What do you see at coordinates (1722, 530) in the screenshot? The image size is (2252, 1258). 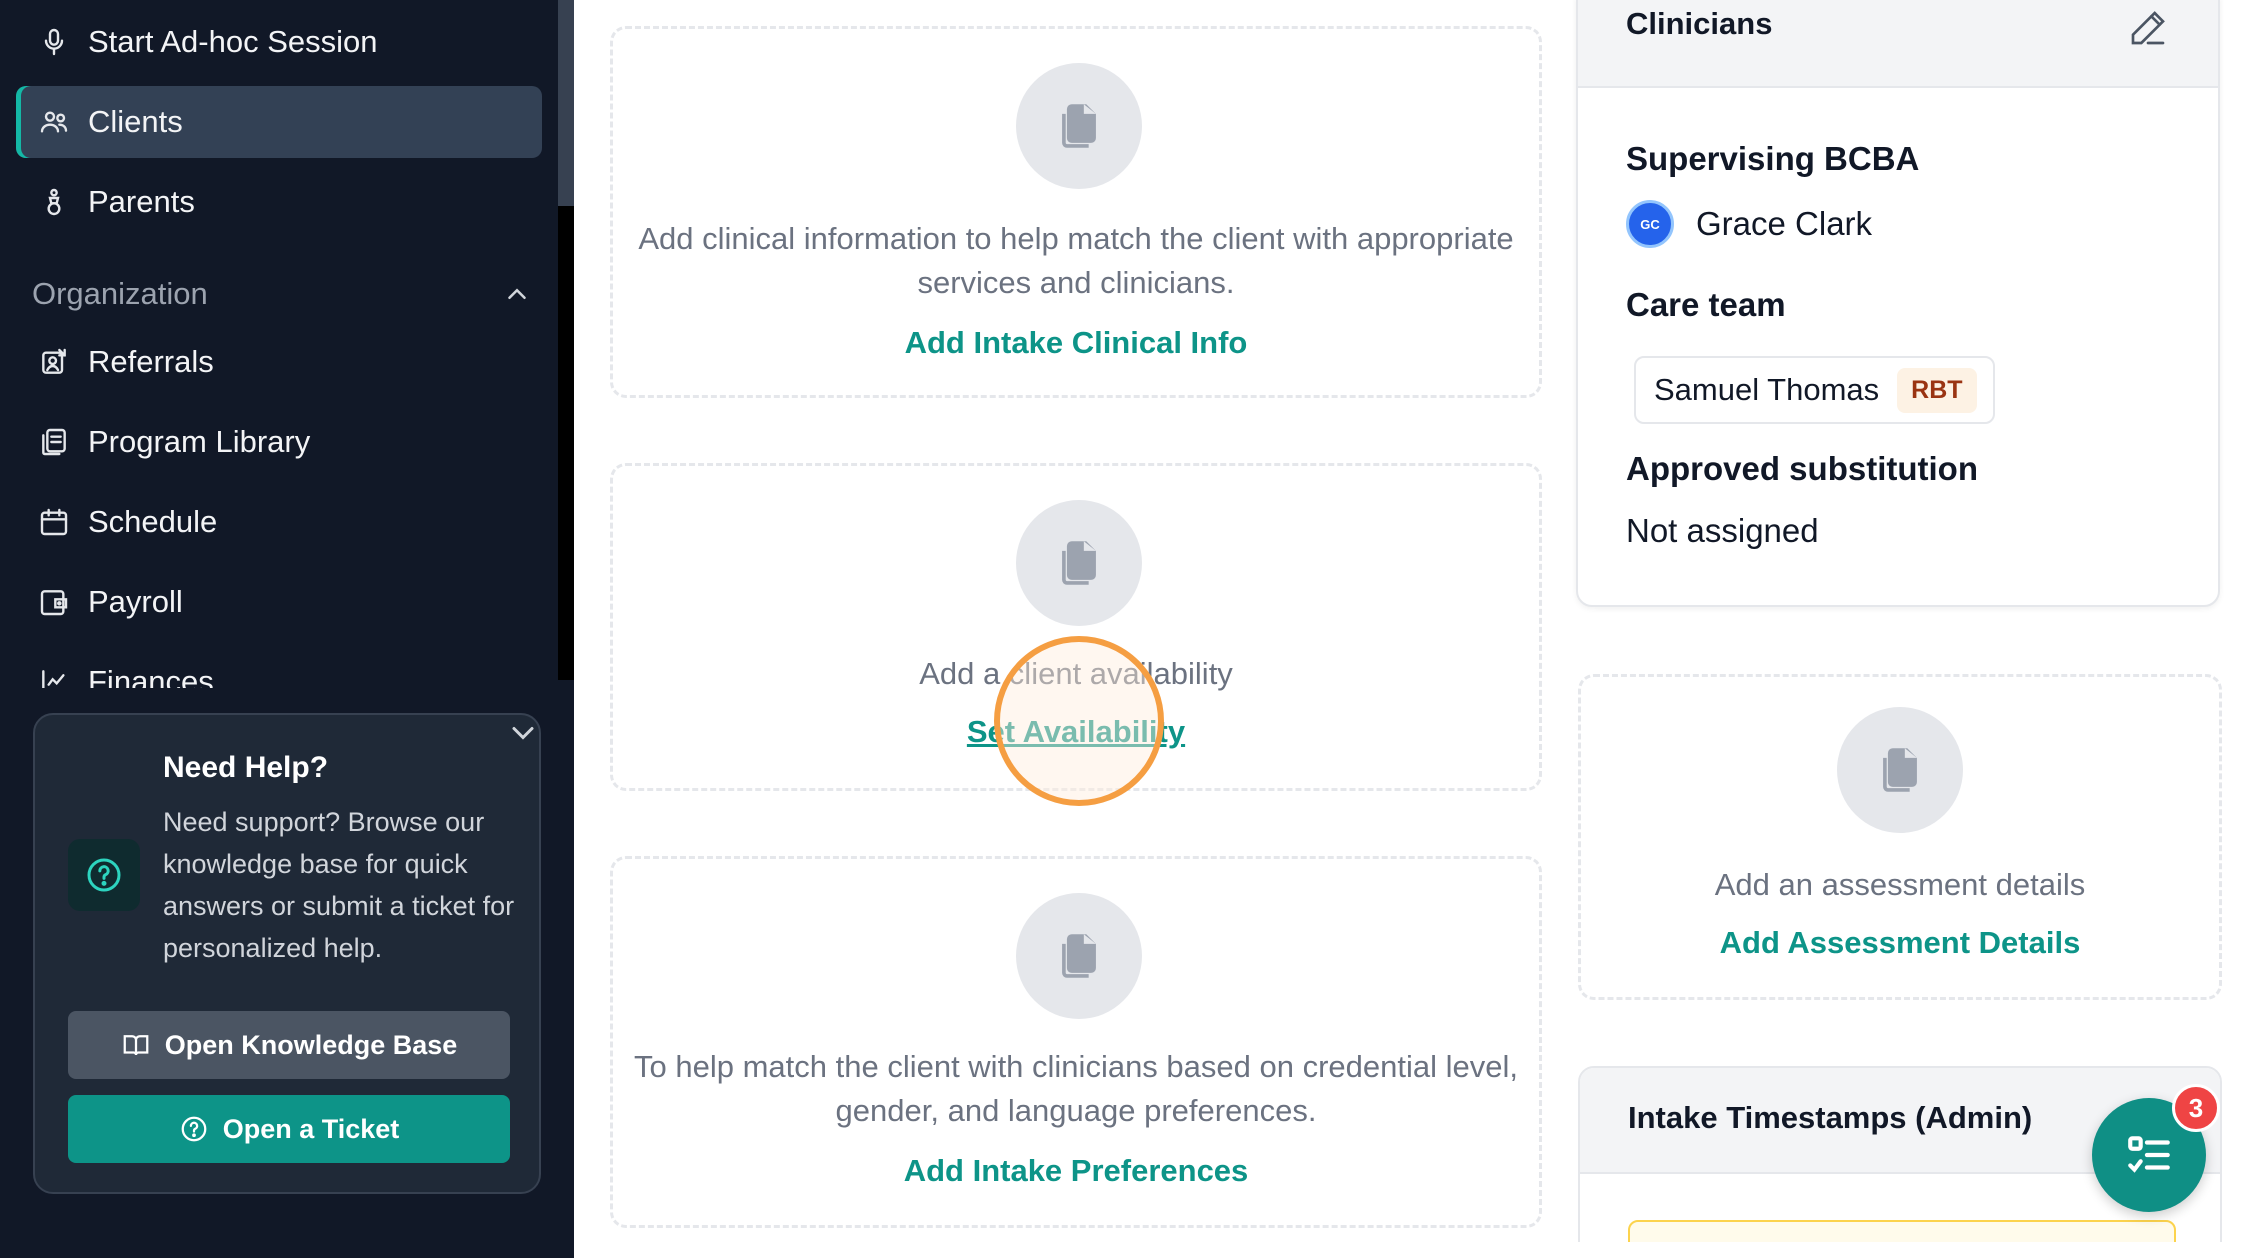 I see `substitution-value: Not assigned` at bounding box center [1722, 530].